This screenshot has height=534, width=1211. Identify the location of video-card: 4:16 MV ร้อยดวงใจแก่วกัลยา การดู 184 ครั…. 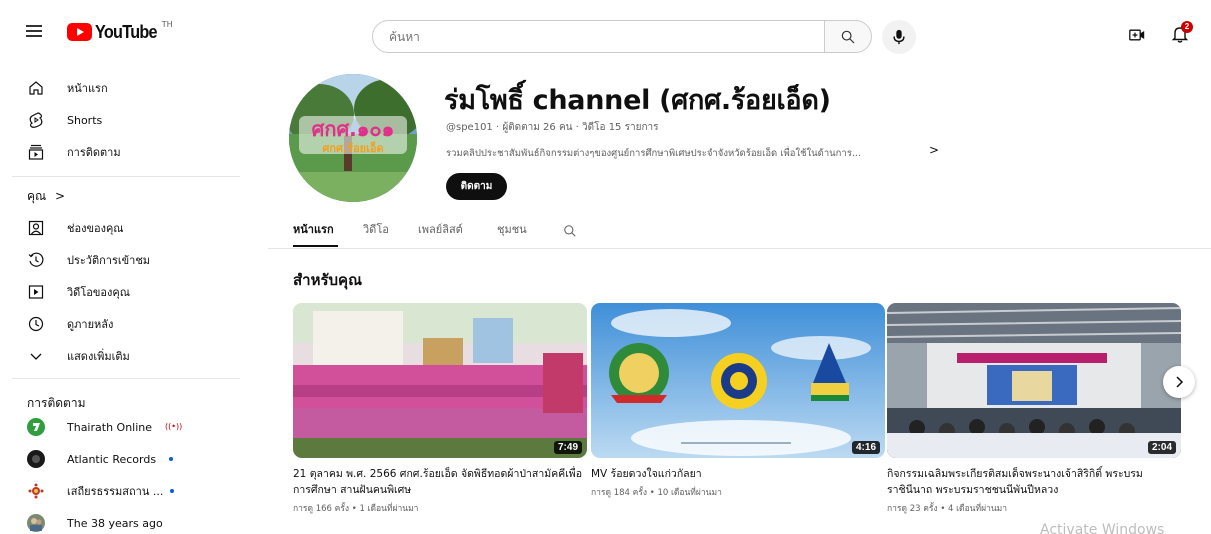
(738, 401).